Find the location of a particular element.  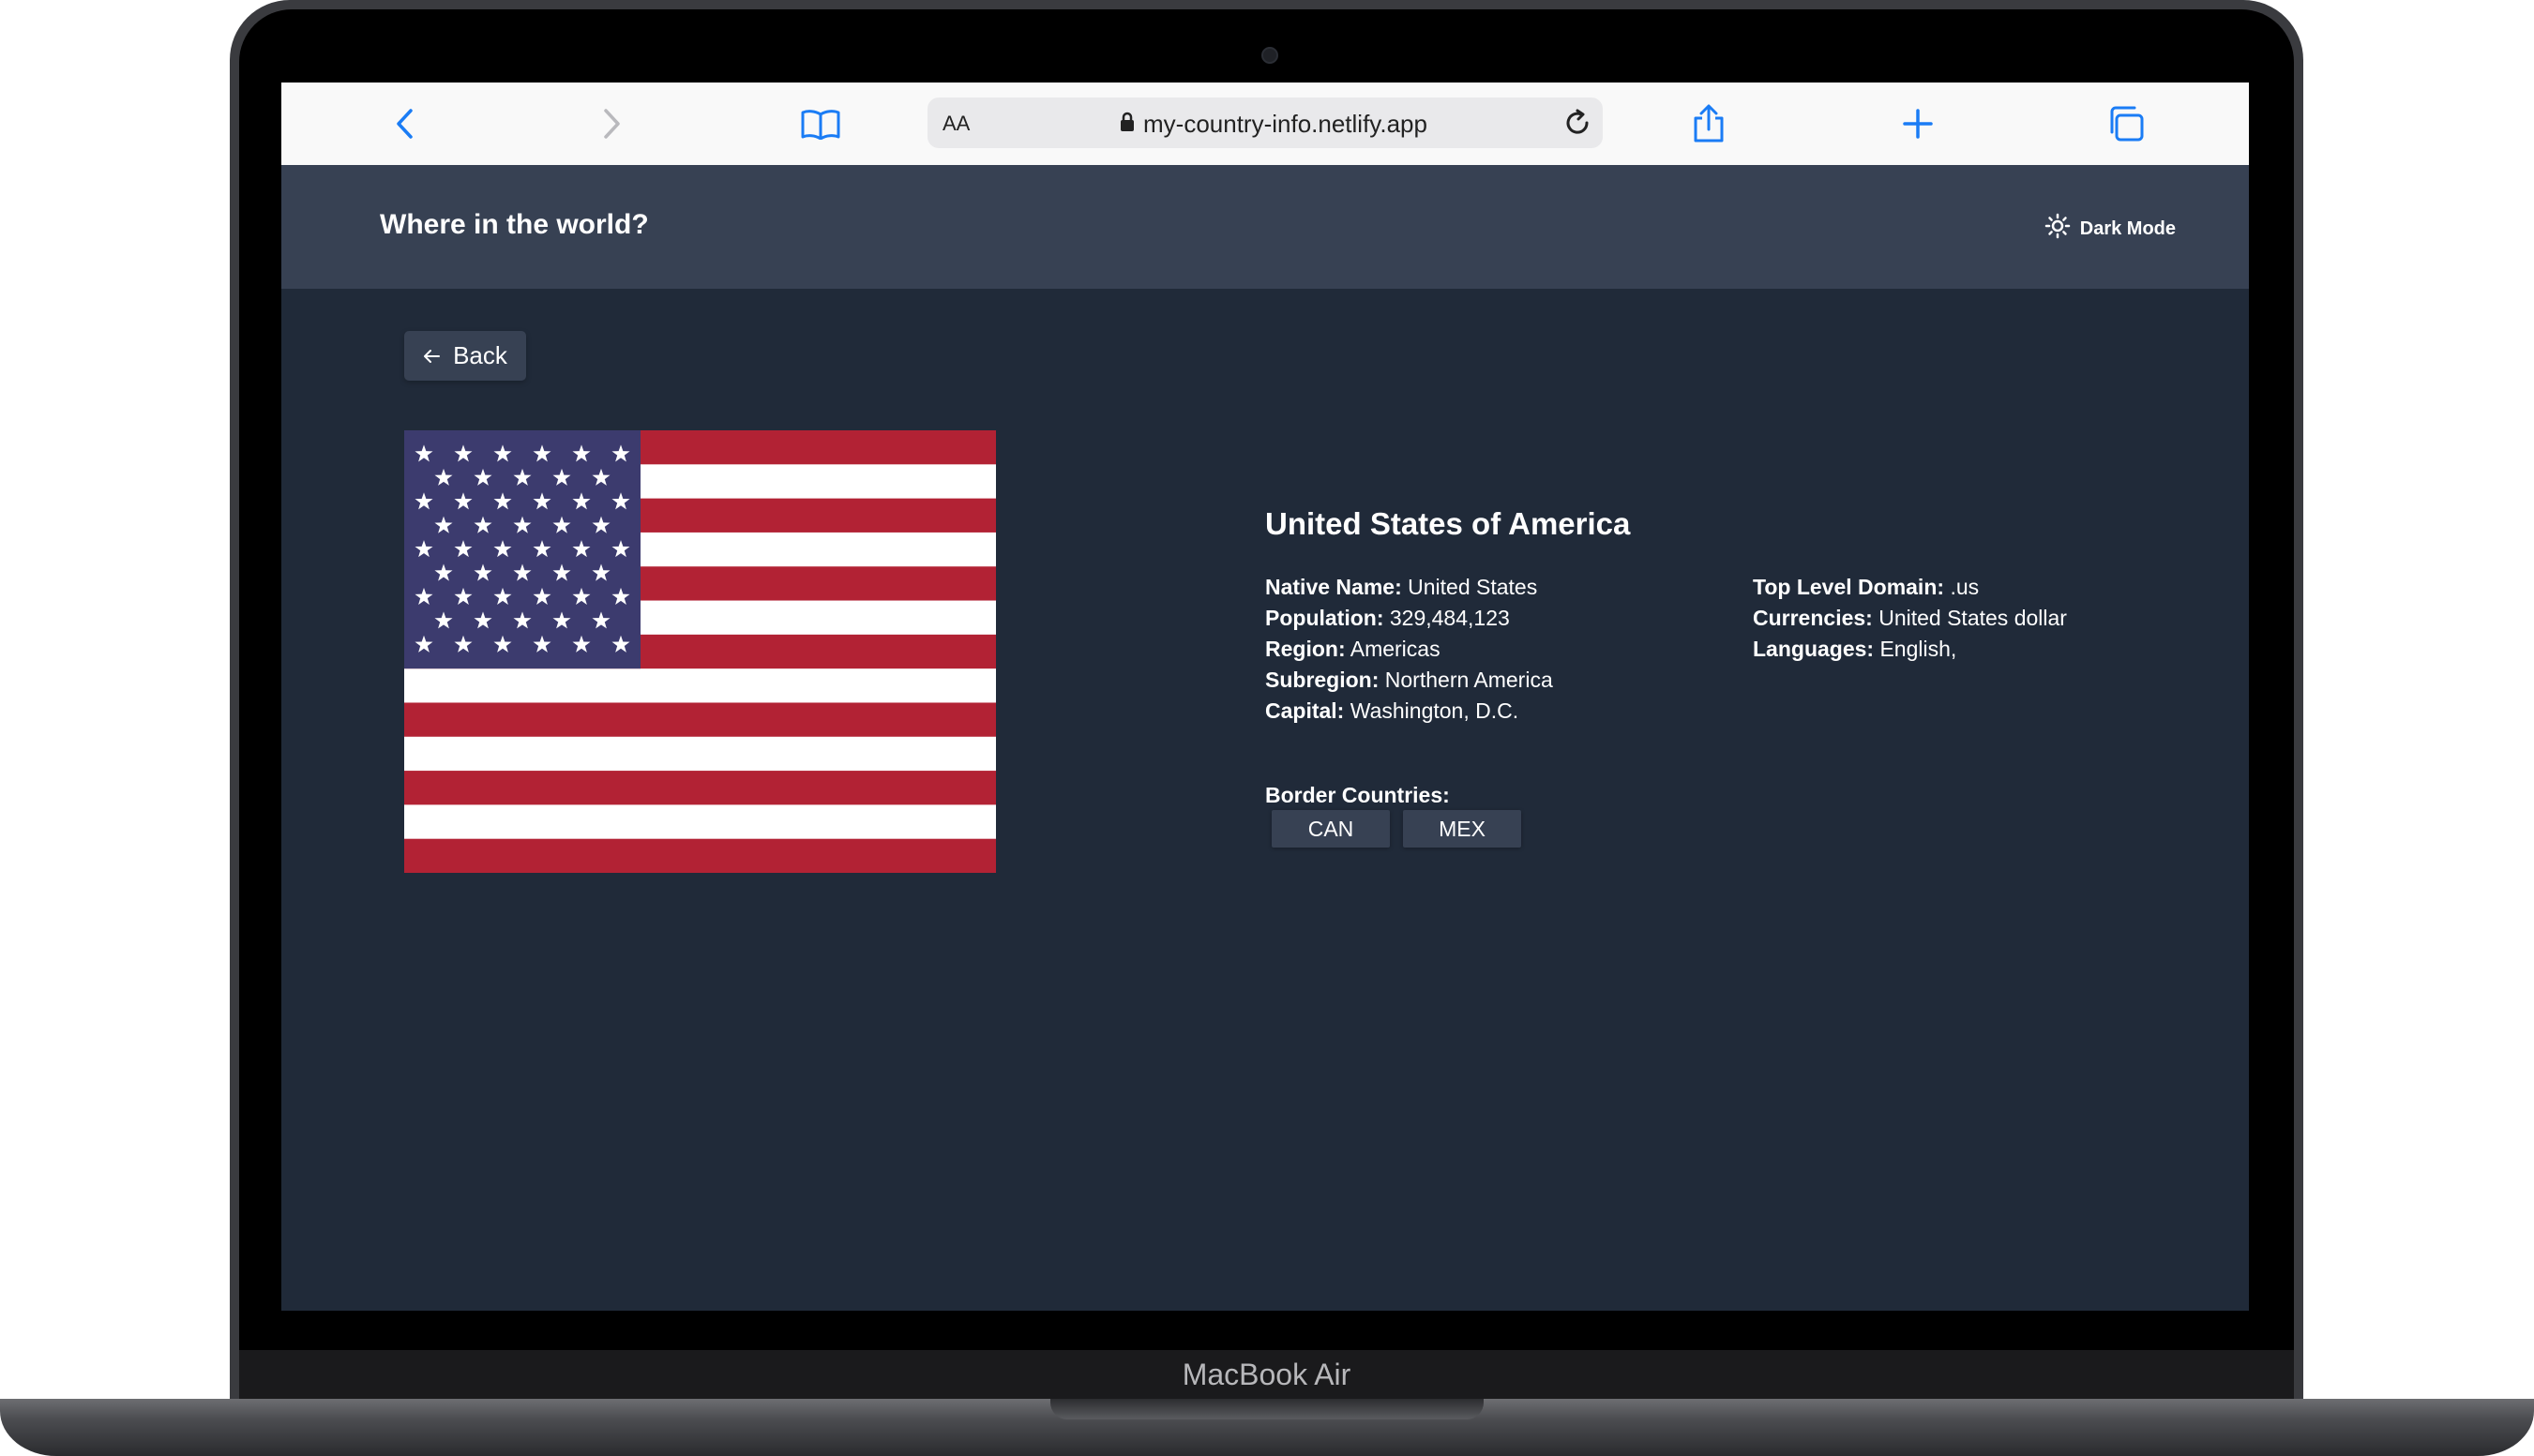

native-name-row: Native Name: United States is located at coordinates (1499, 587).